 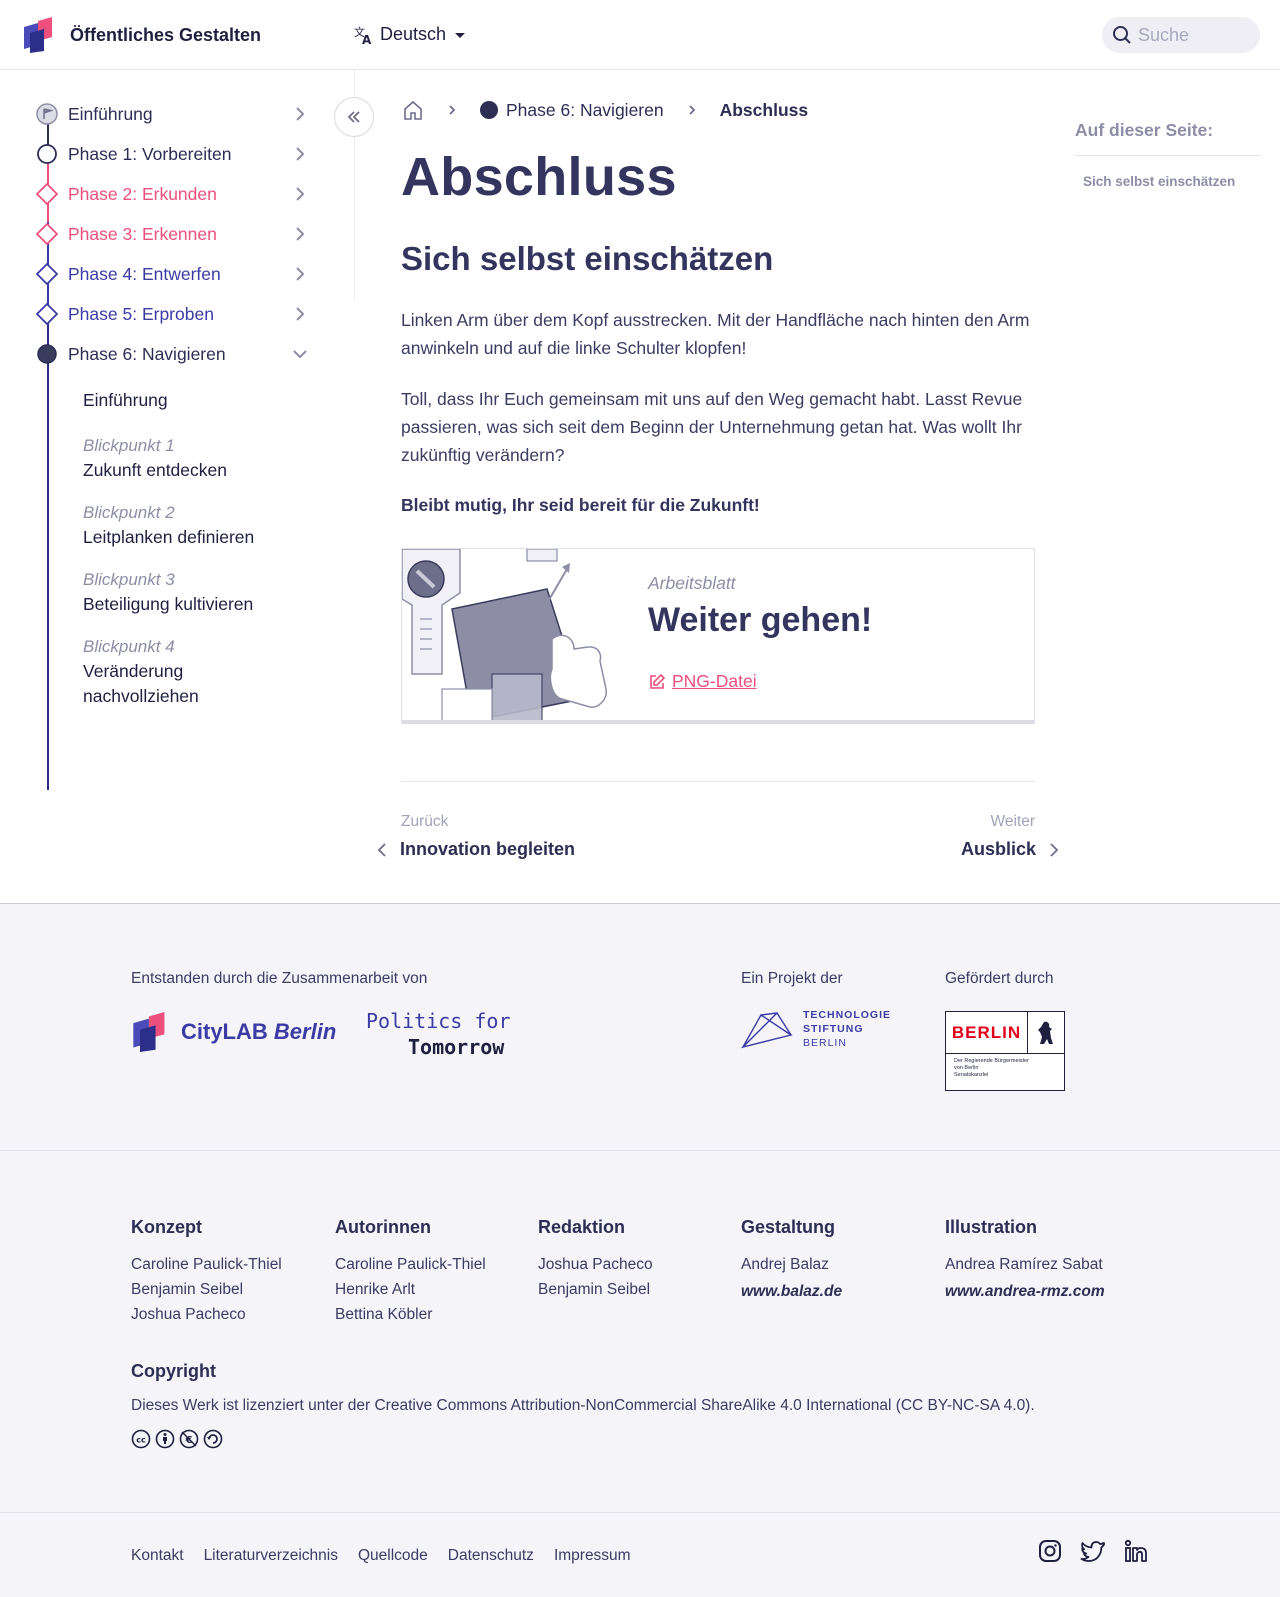 I want to click on subitem-name: Einführung, so click(x=125, y=400).